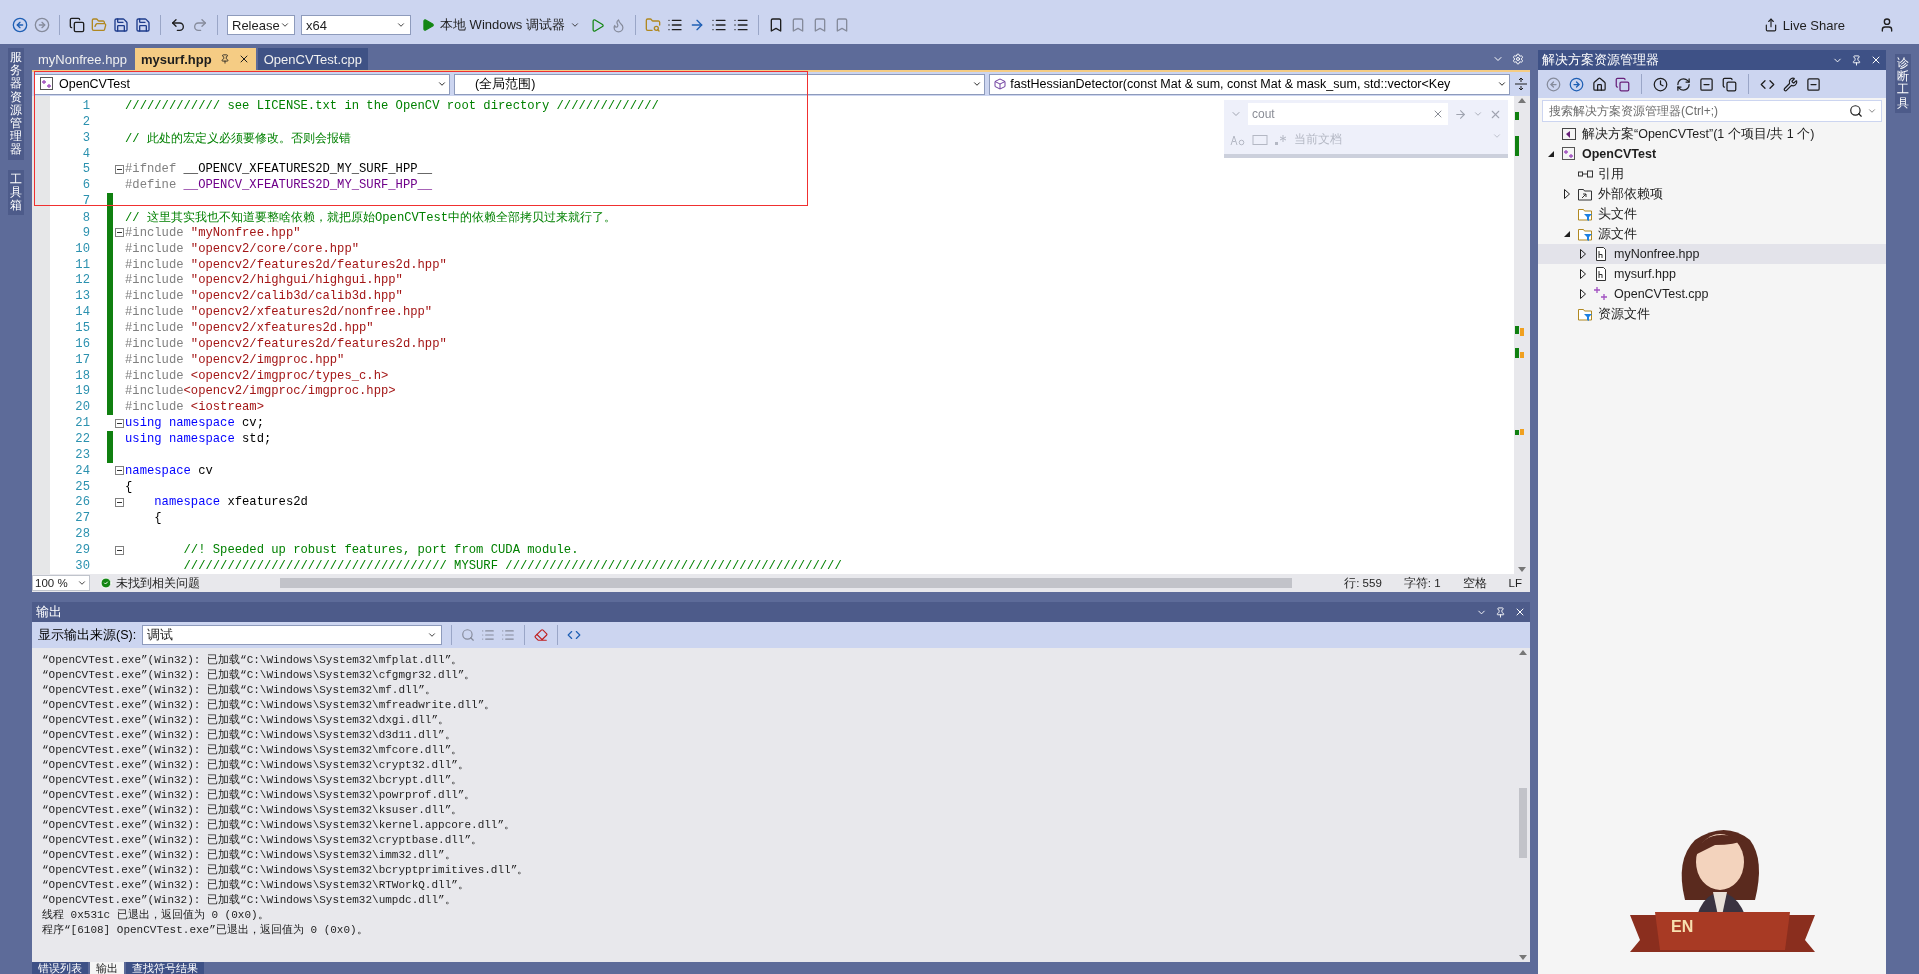 This screenshot has height=974, width=1919. What do you see at coordinates (82, 502) in the screenshot?
I see `line-number: 26` at bounding box center [82, 502].